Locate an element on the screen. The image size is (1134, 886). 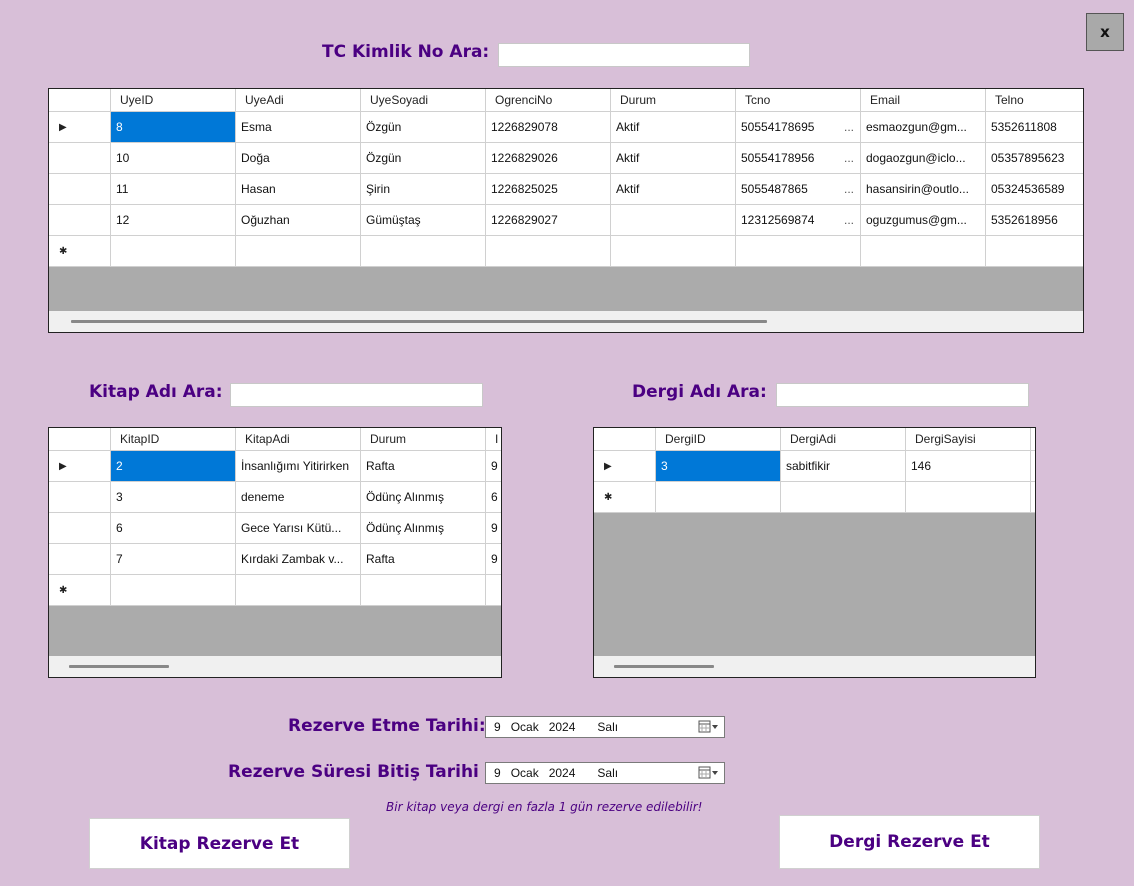
cell: Hasan is located at coordinates (298, 189).